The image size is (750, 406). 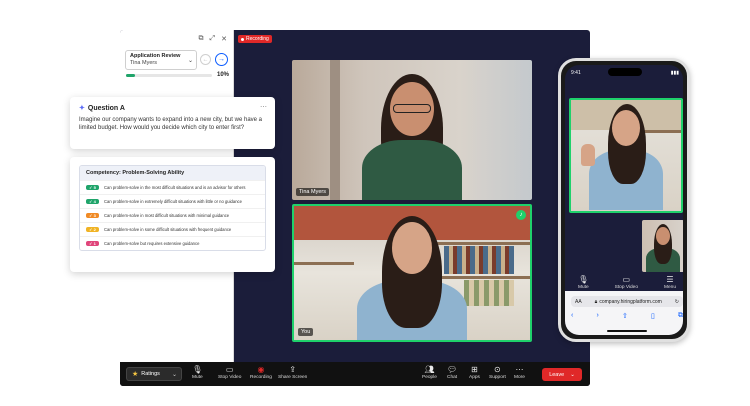 I want to click on recording-button: ◉ Recording, so click(x=261, y=372).